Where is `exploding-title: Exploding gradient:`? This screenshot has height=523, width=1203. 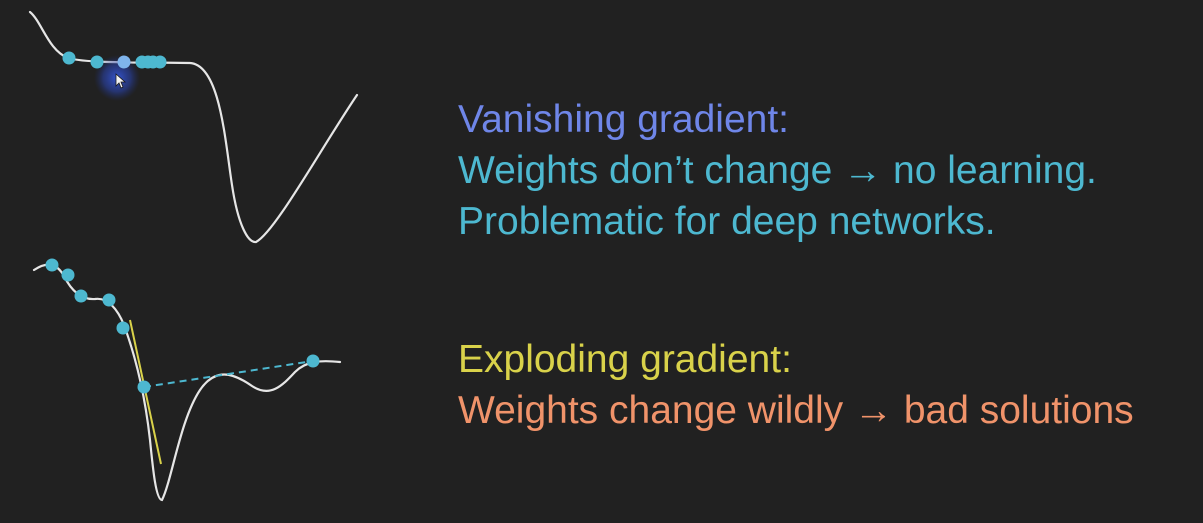
exploding-title: Exploding gradient: is located at coordinates (625, 359).